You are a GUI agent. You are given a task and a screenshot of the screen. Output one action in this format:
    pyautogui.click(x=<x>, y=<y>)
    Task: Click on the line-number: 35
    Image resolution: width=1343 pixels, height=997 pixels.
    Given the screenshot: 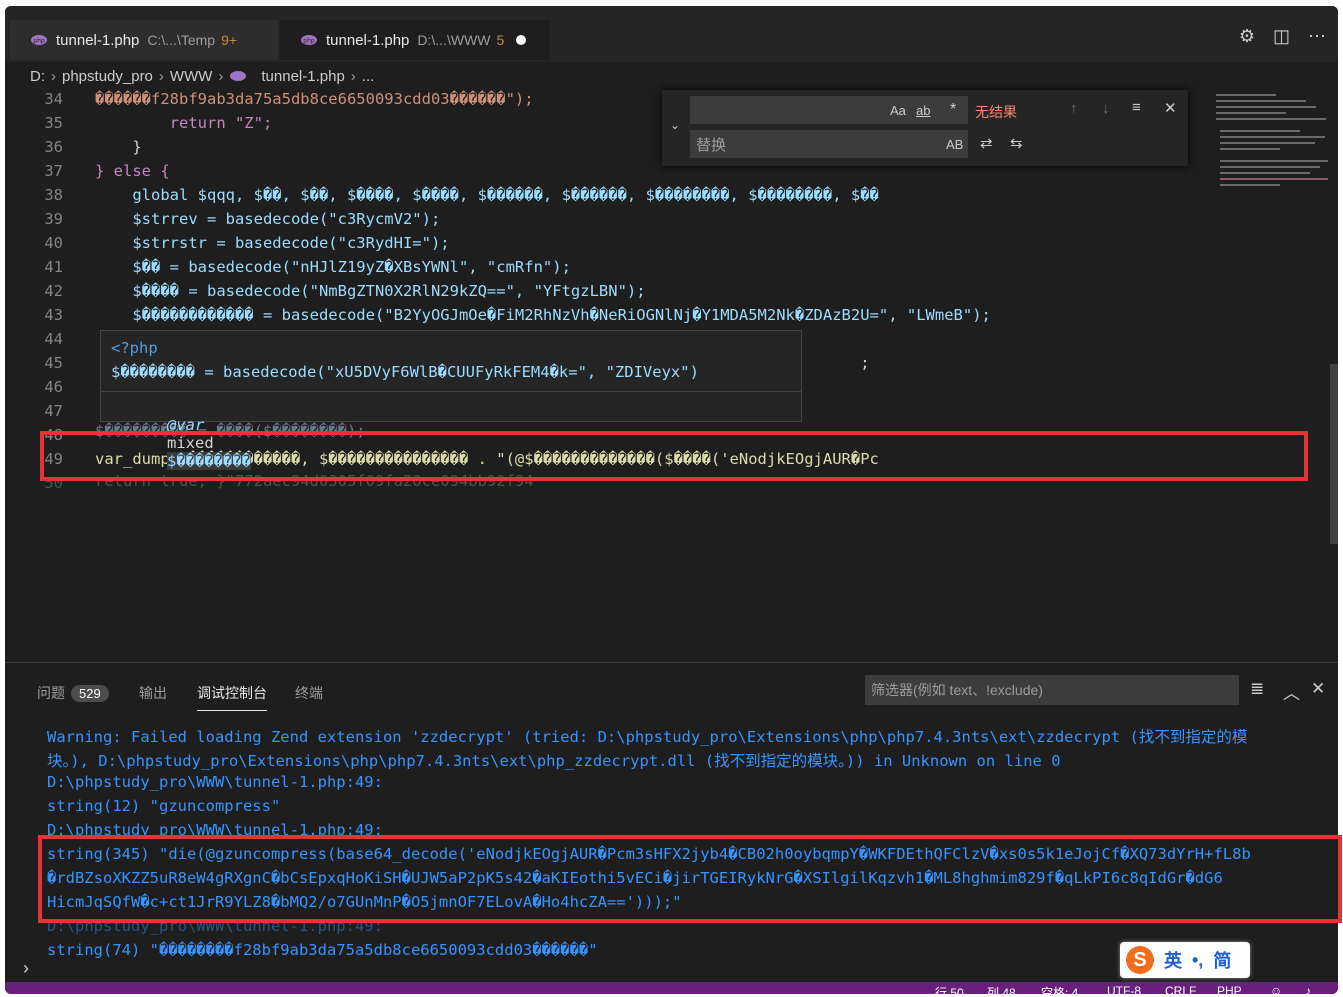 What is the action you would take?
    pyautogui.click(x=53, y=123)
    